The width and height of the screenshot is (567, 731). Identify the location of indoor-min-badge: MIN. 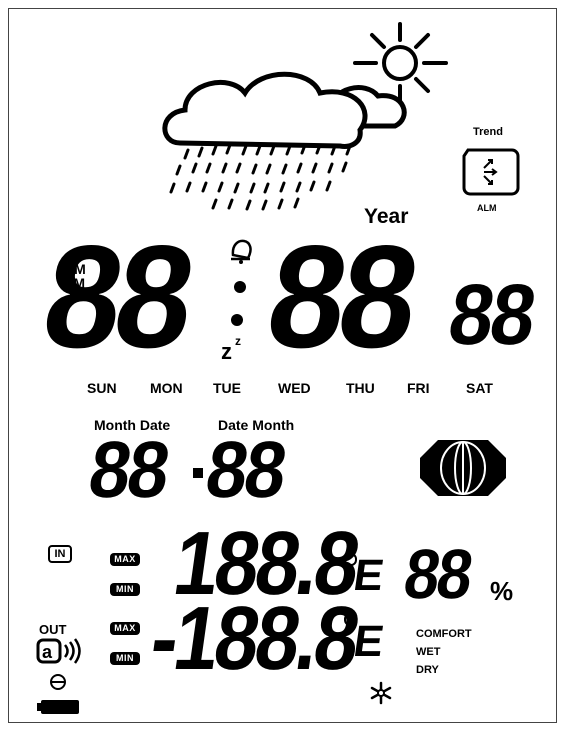
(125, 589).